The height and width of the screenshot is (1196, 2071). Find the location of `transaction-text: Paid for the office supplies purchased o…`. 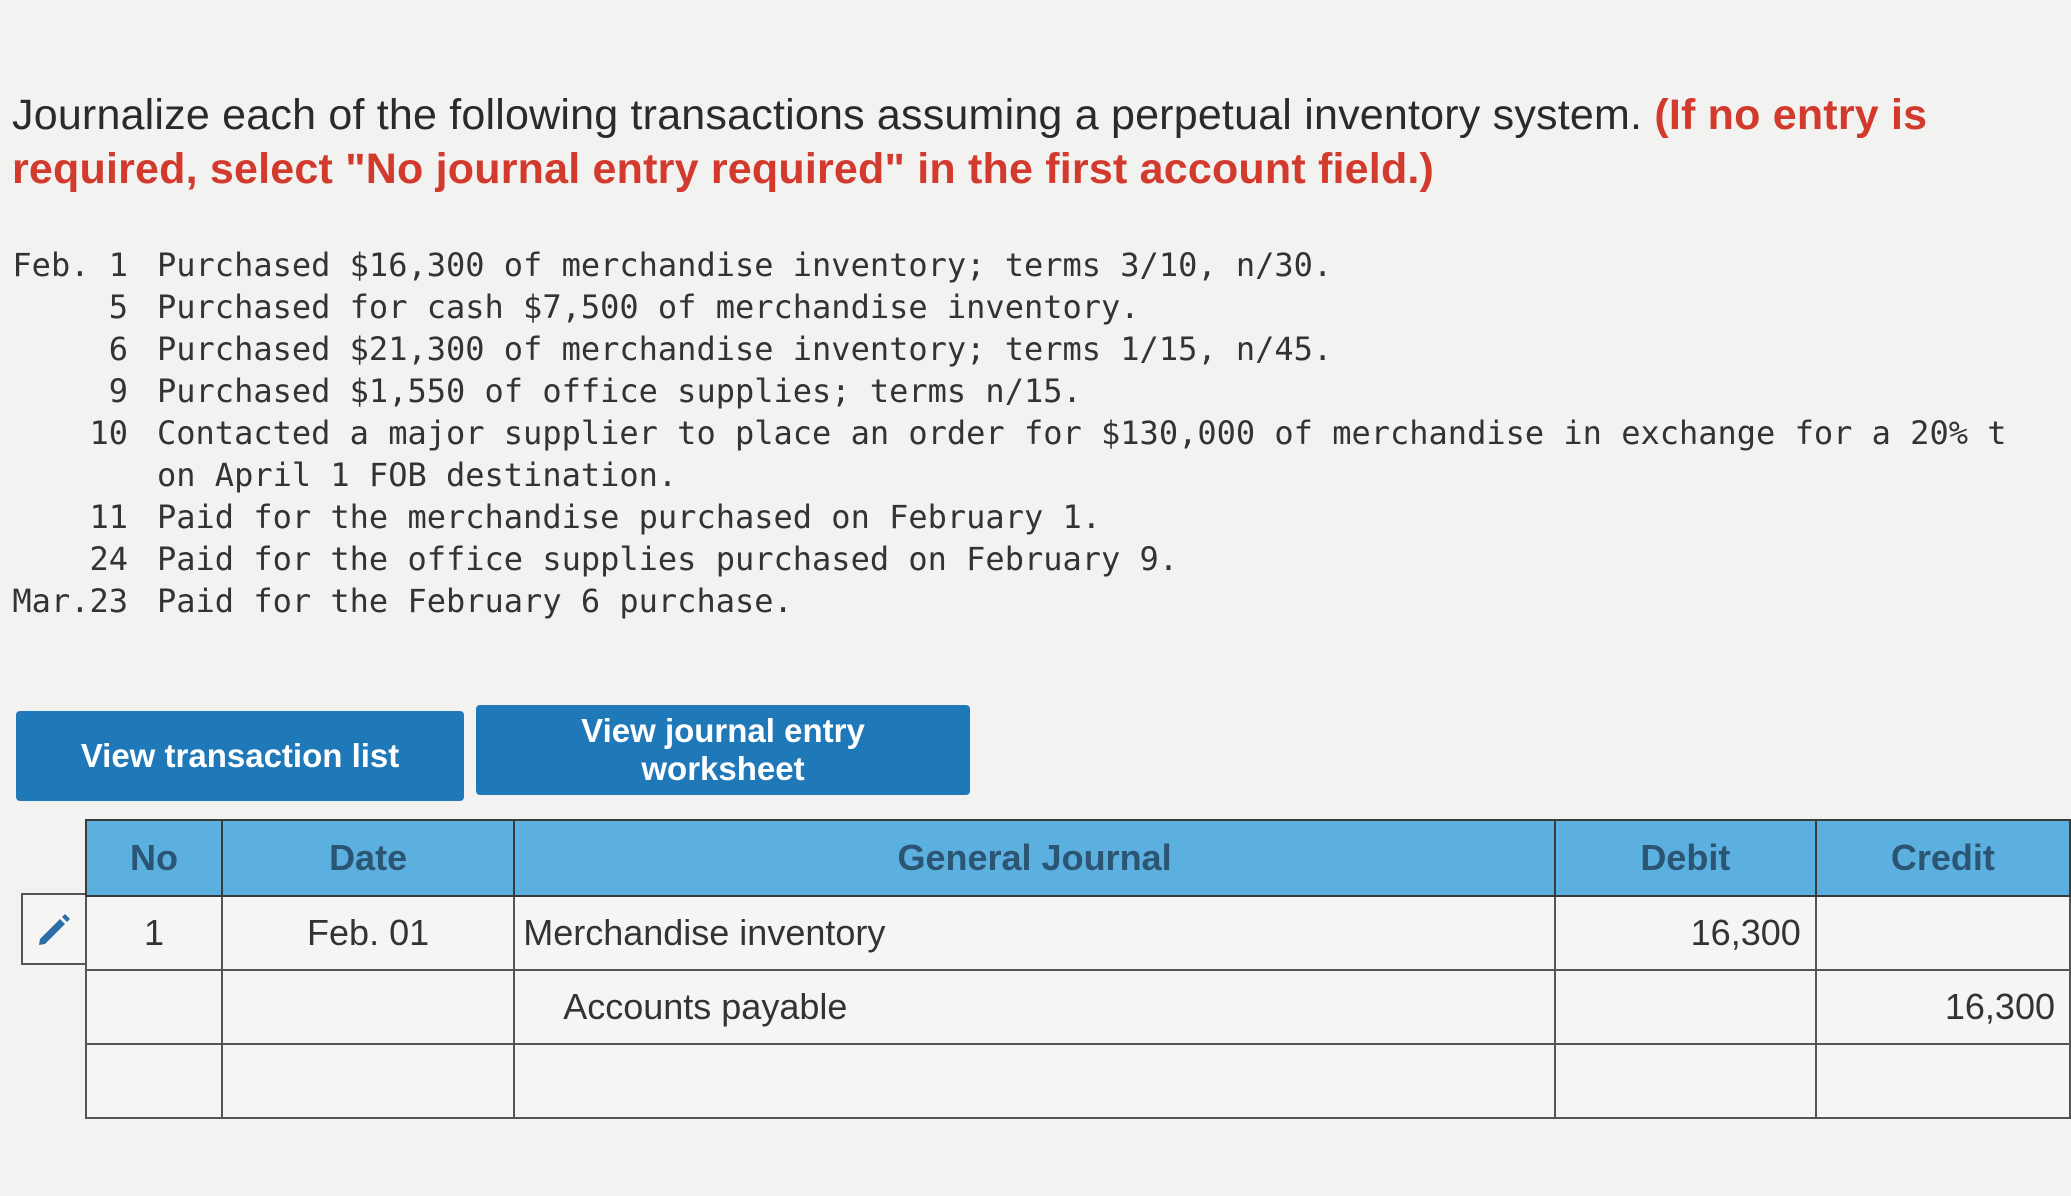

transaction-text: Paid for the office supplies purchased o… is located at coordinates (668, 559).